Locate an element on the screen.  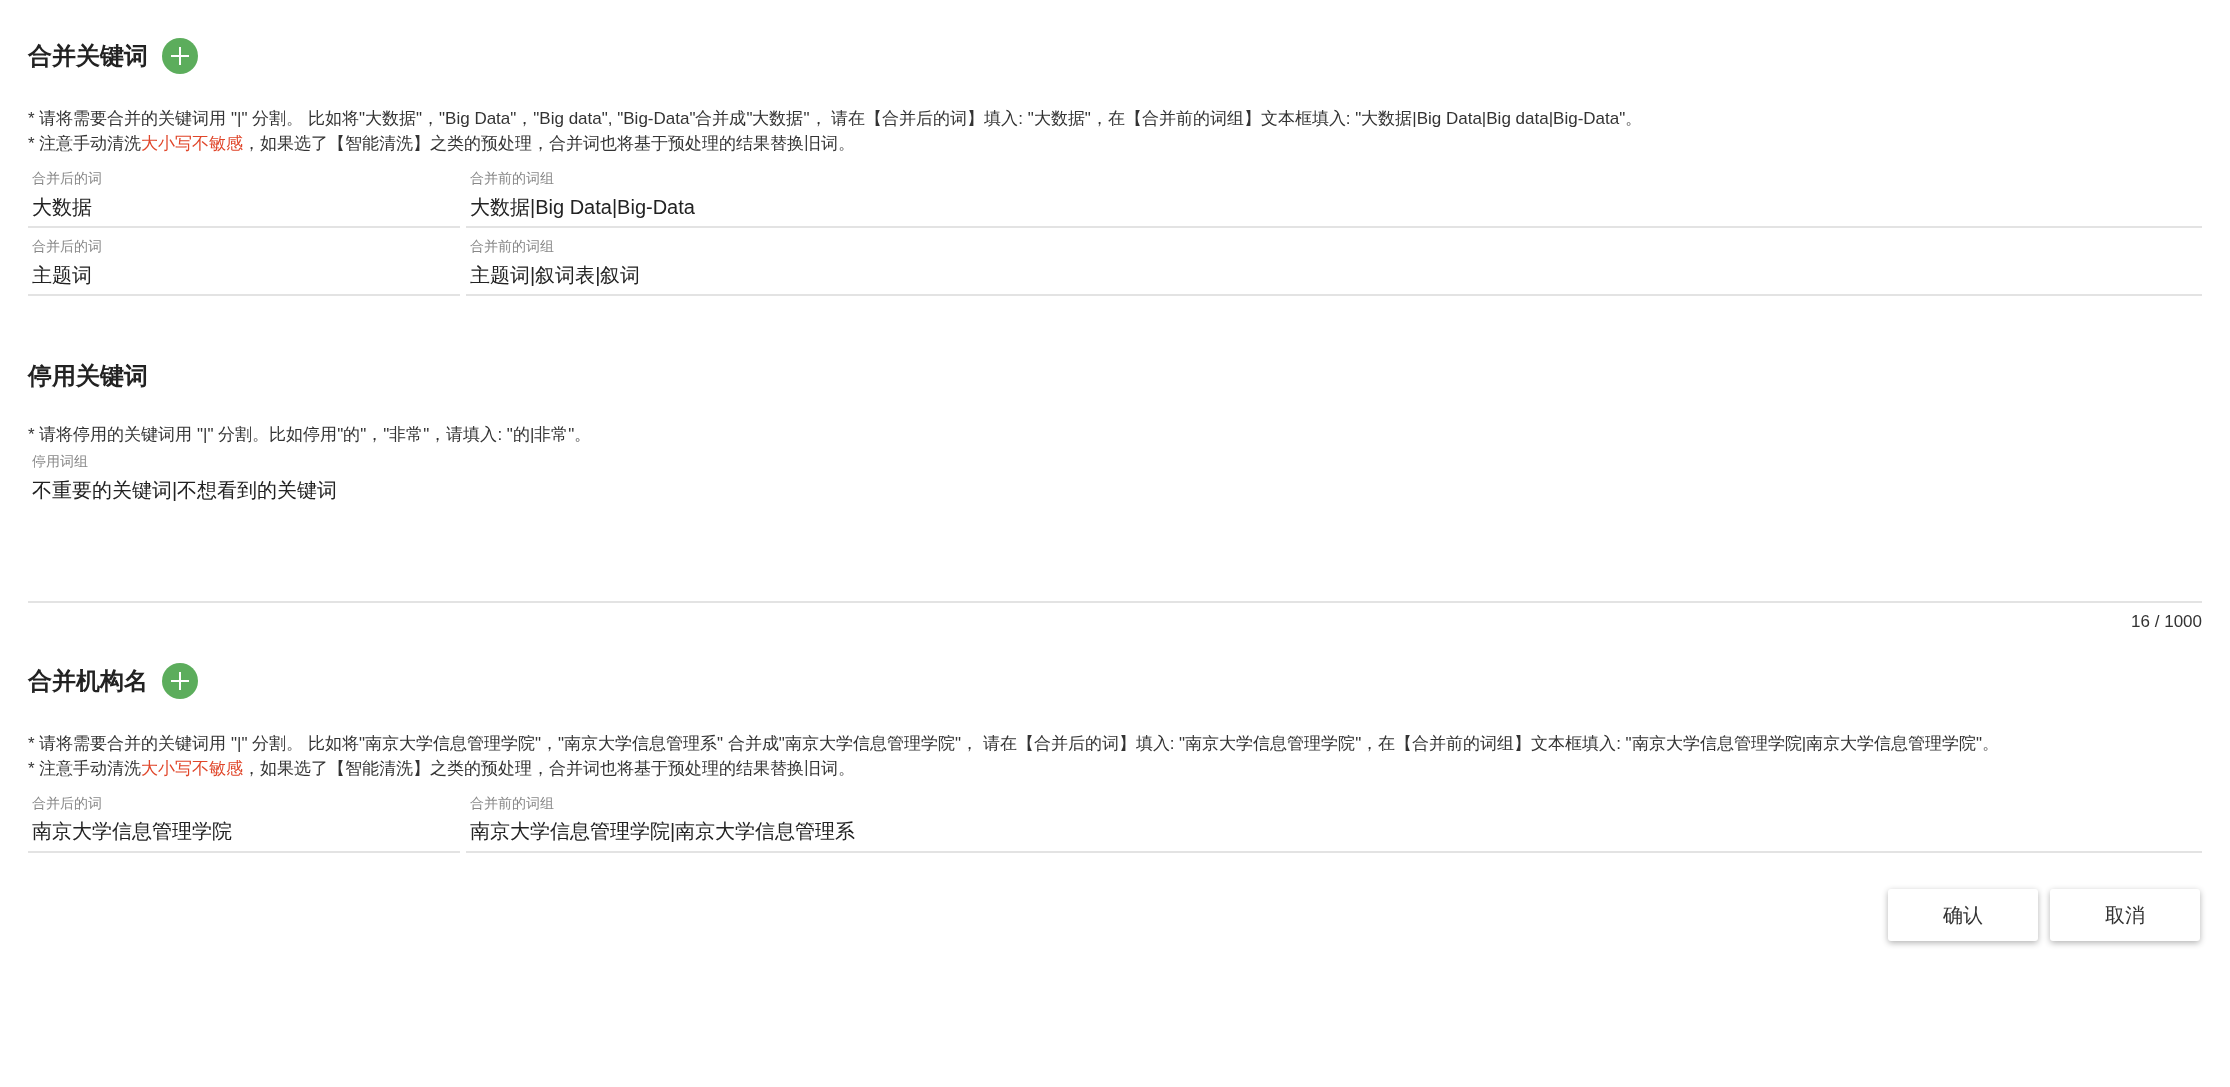
note-text: * 请将需要合并的关键词用 "|" 分割。 比如将"大数据"，"Big Data"，"Big data", "Big-Data"合并成"大数据"， 请在【合并后的词】填入: "大数据"，在【合并前的词组】文本框填入: "大数据|Big Data|Big data|Big-Data"。 is located at coordinates (836, 119).